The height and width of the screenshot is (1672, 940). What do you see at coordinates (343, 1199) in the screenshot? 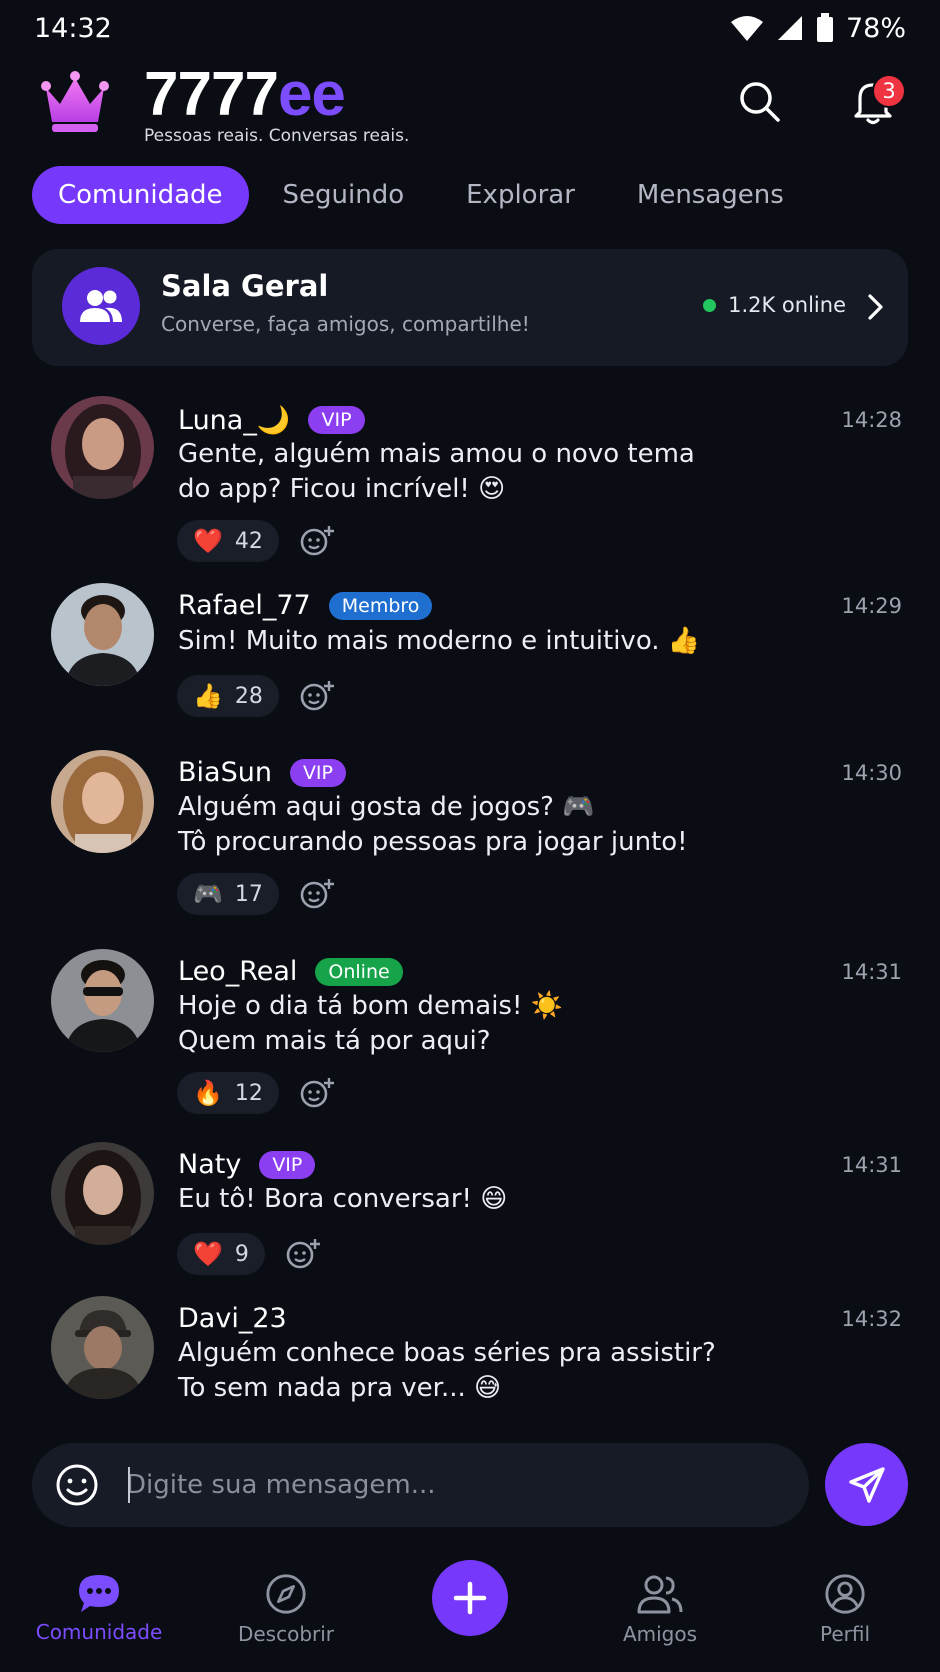
I see `message-text: Eu tô! Bora conversar! 😄` at bounding box center [343, 1199].